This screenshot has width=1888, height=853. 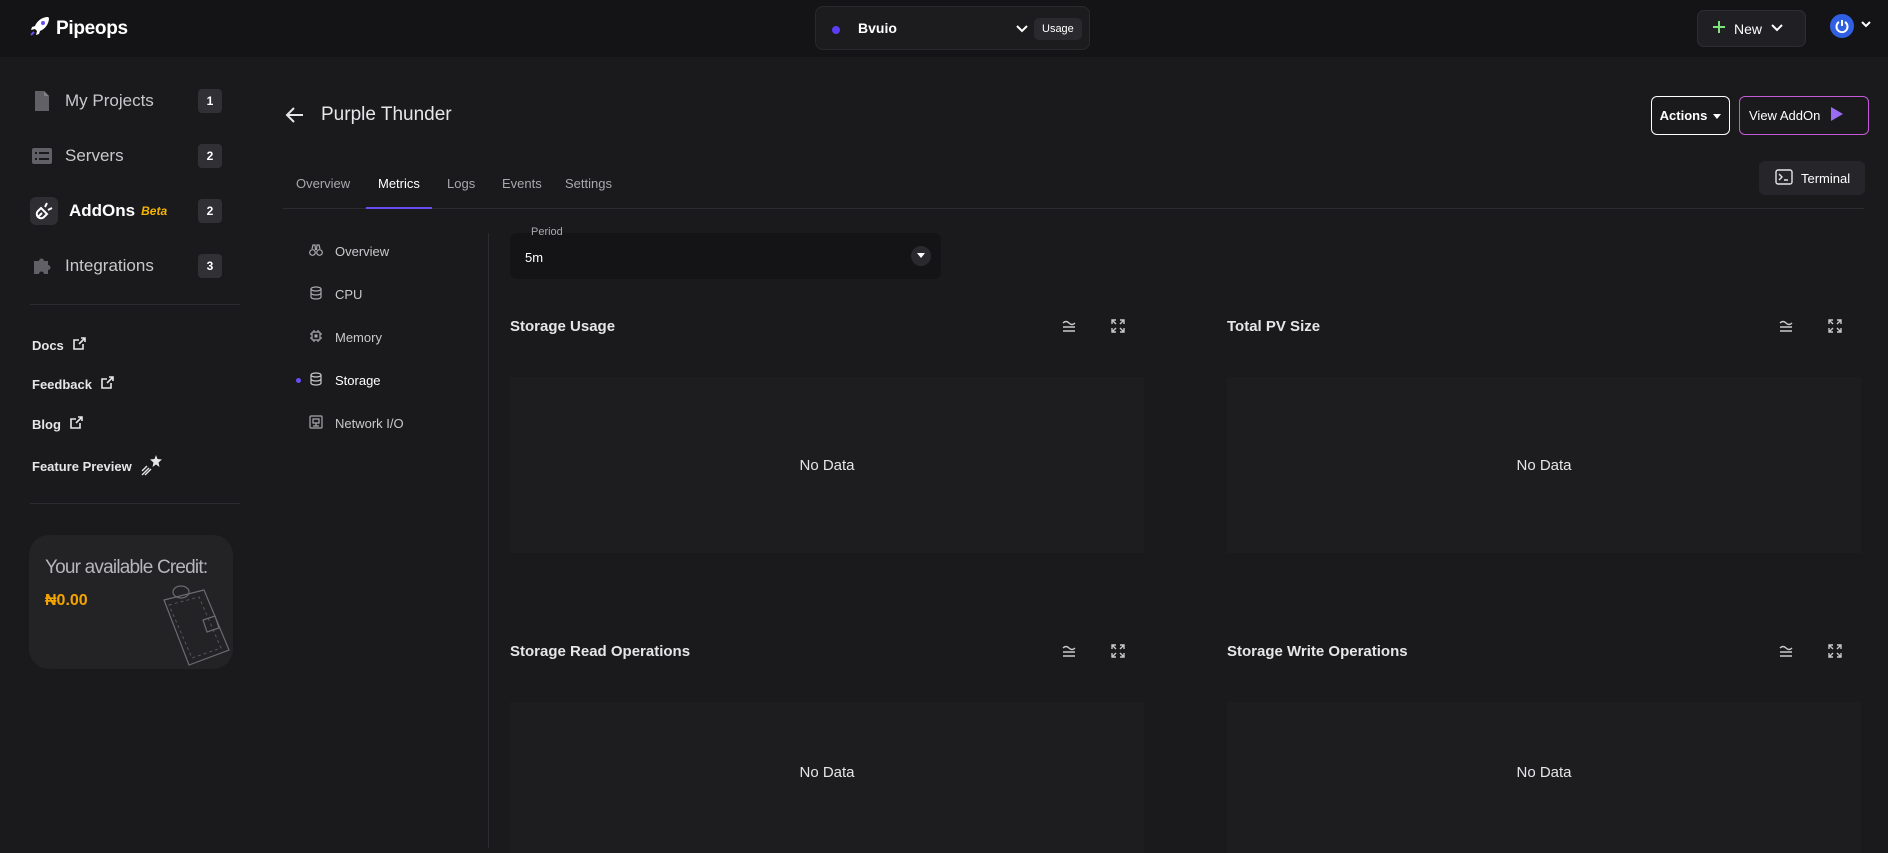 I want to click on sidebar-item-integrations: Integrations 3, so click(x=126, y=266).